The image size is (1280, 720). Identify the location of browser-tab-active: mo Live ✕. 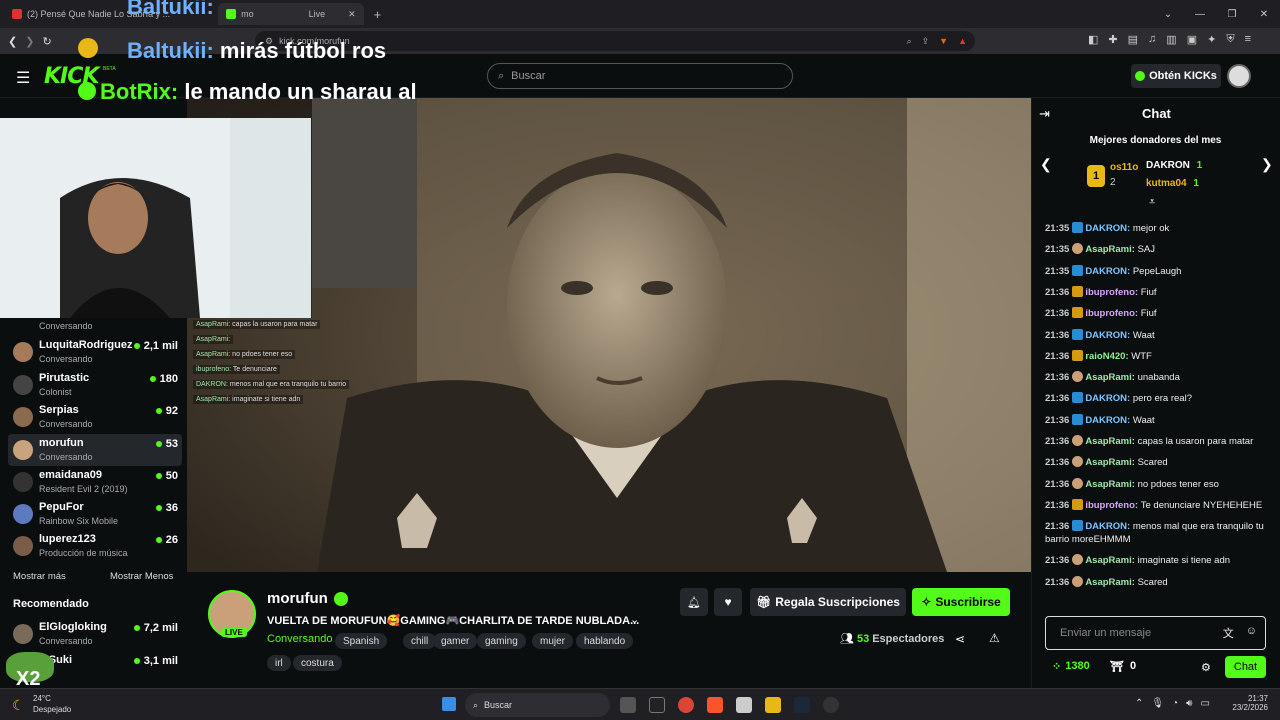
(291, 14).